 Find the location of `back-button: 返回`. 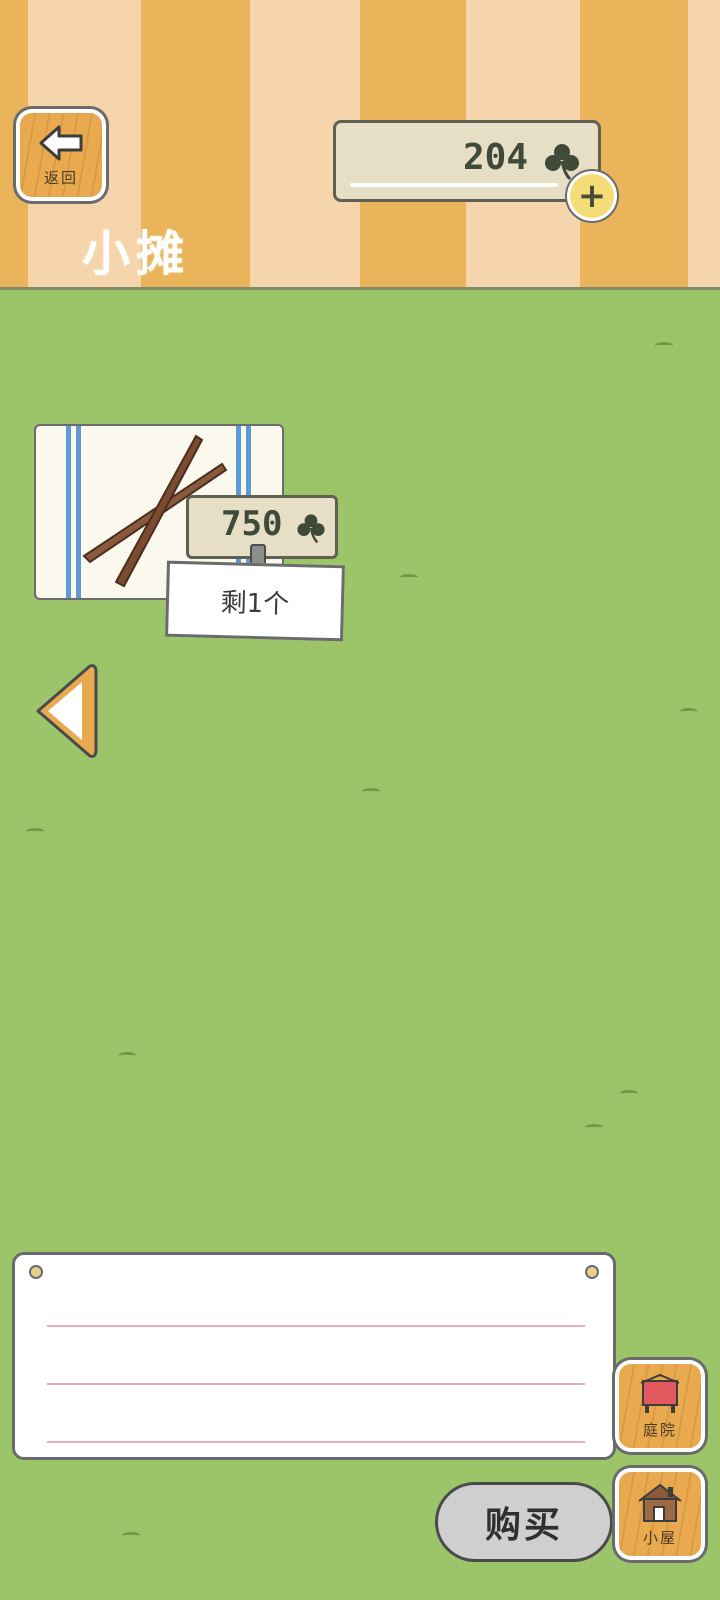

back-button: 返回 is located at coordinates (61, 155).